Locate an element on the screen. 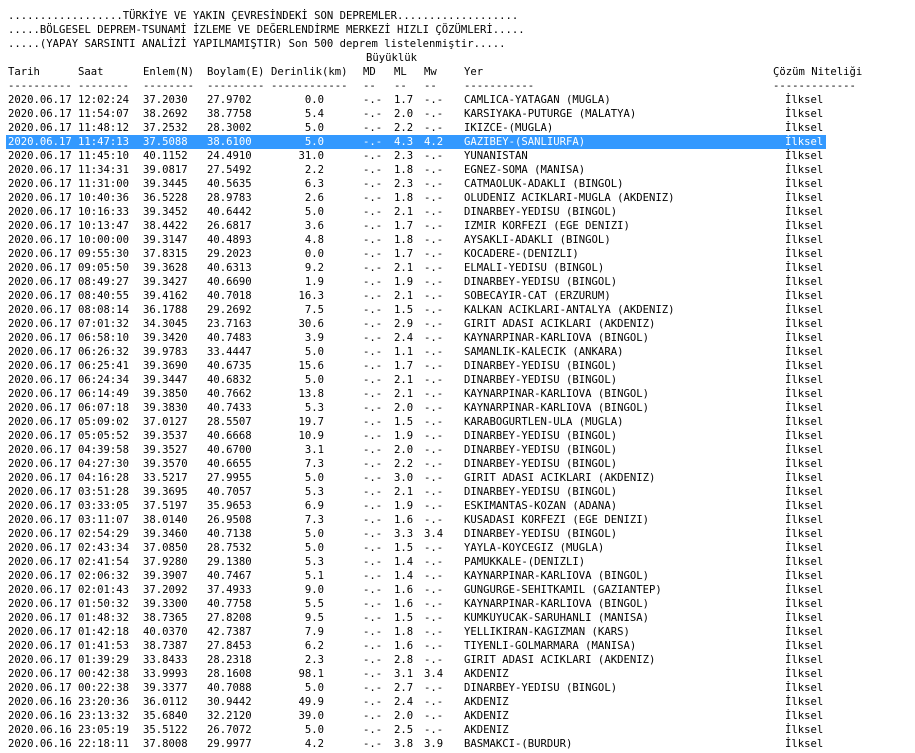 The height and width of the screenshot is (753, 915). row-time: 06:58:10 is located at coordinates (104, 338).